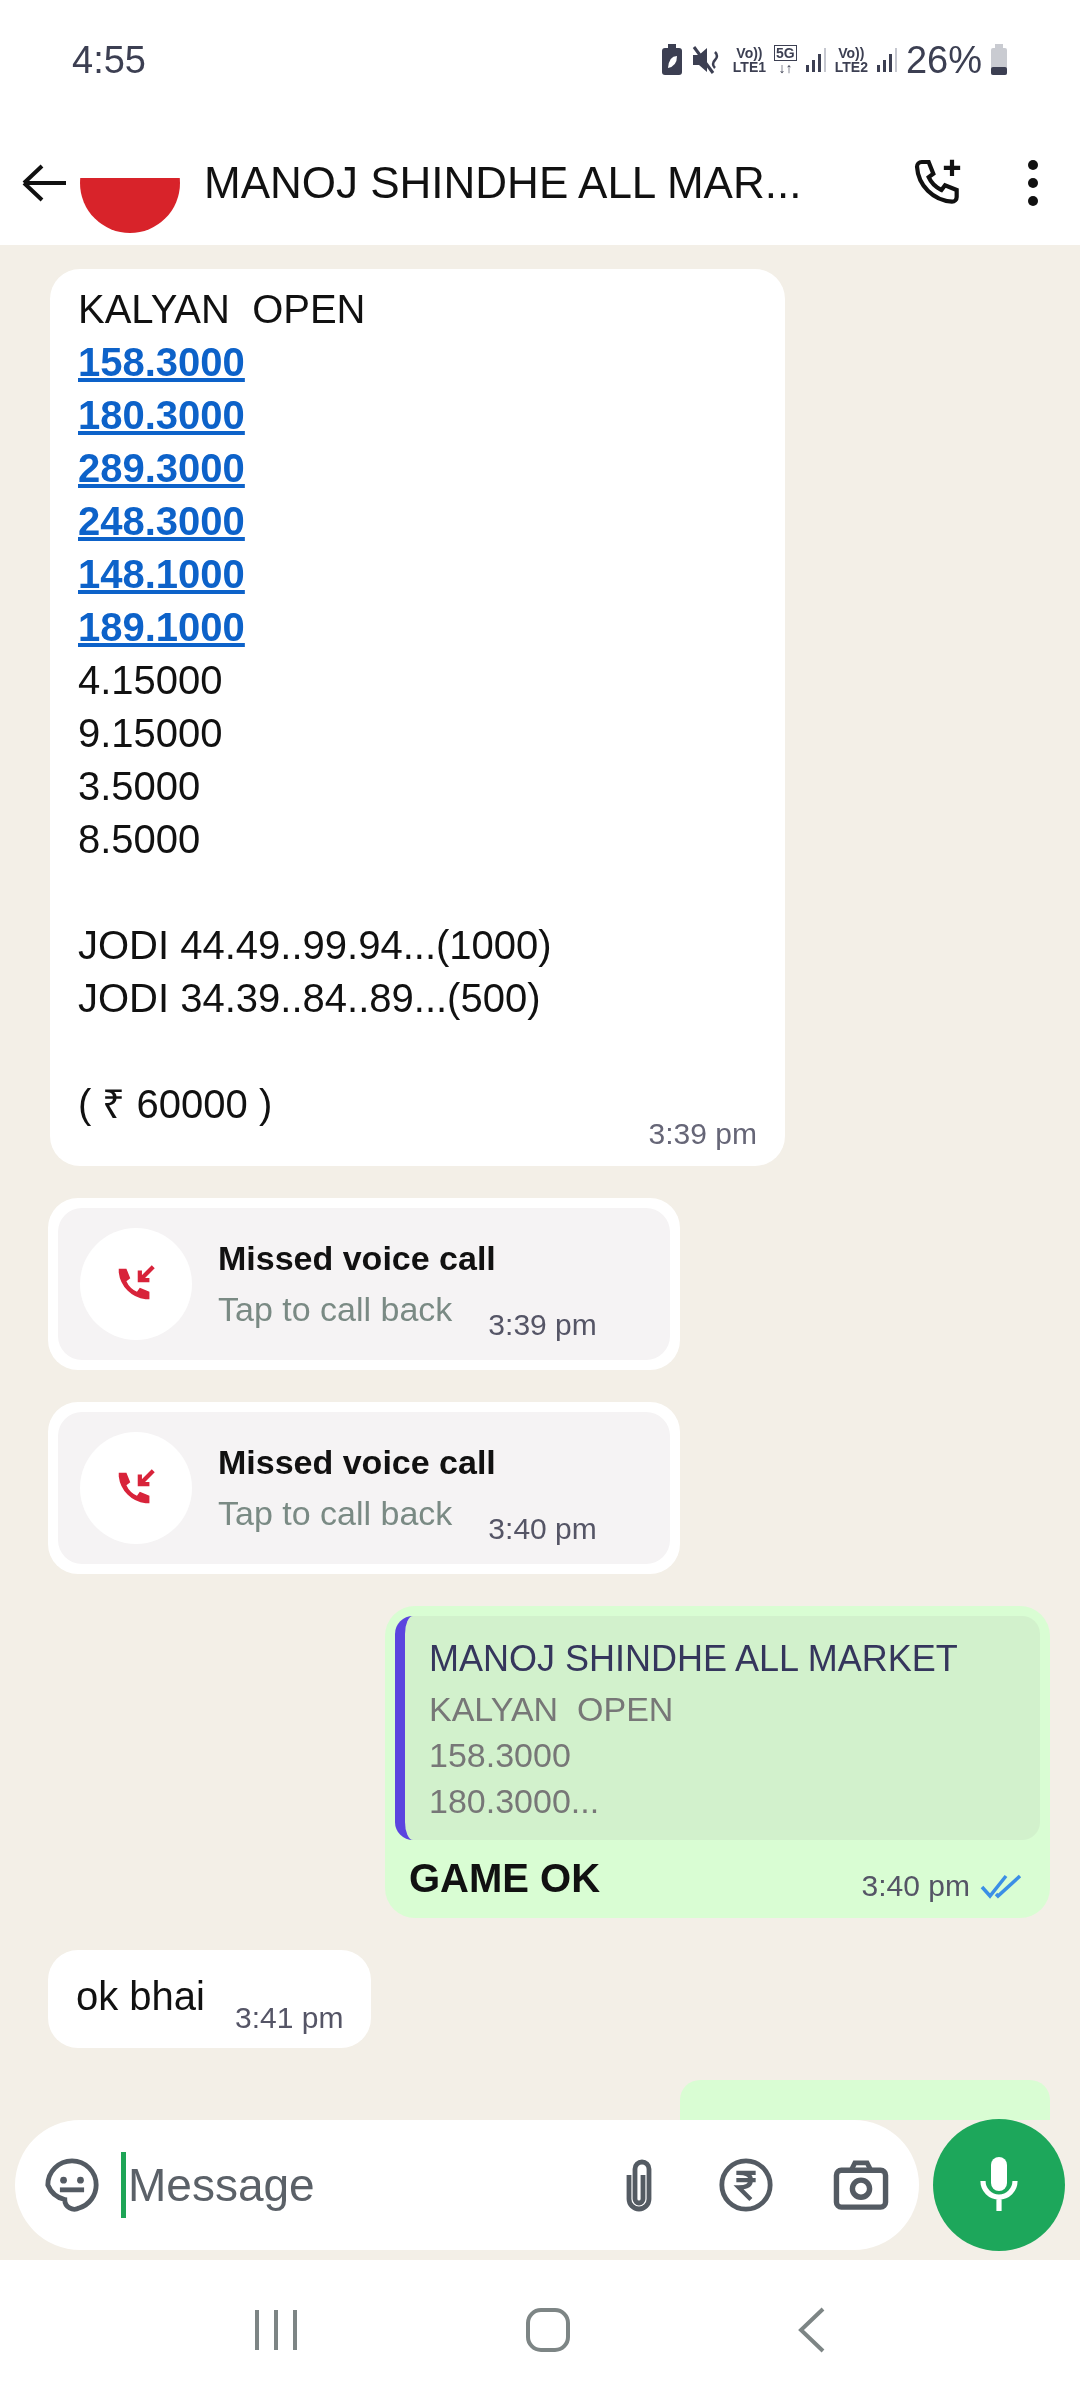 This screenshot has height=2400, width=1080. Describe the element at coordinates (310, 998) in the screenshot. I see `message-line: JODI 34.39..84..89...(500)` at that location.